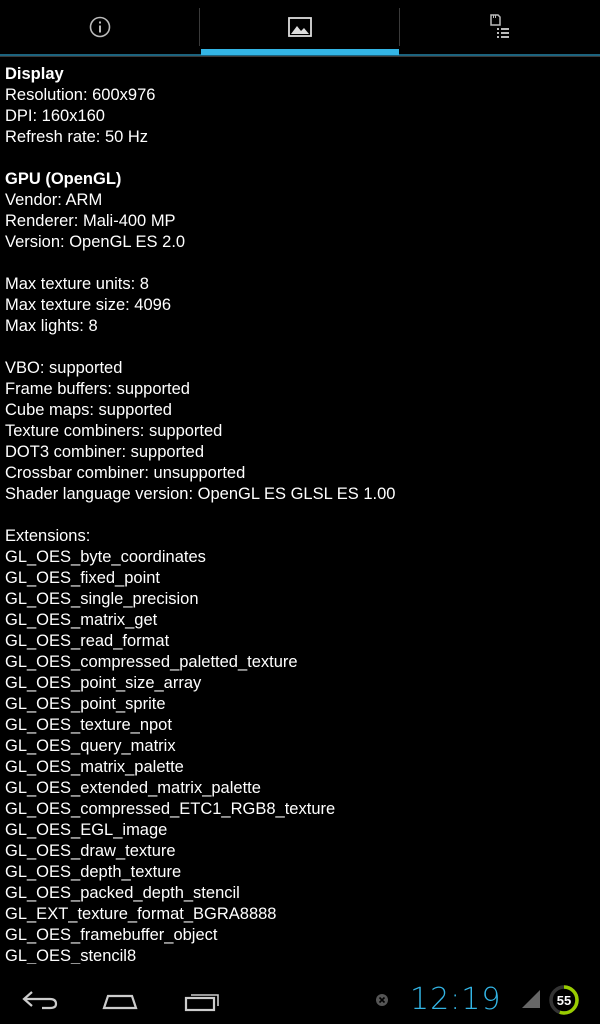  I want to click on image-icon, so click(299, 27).